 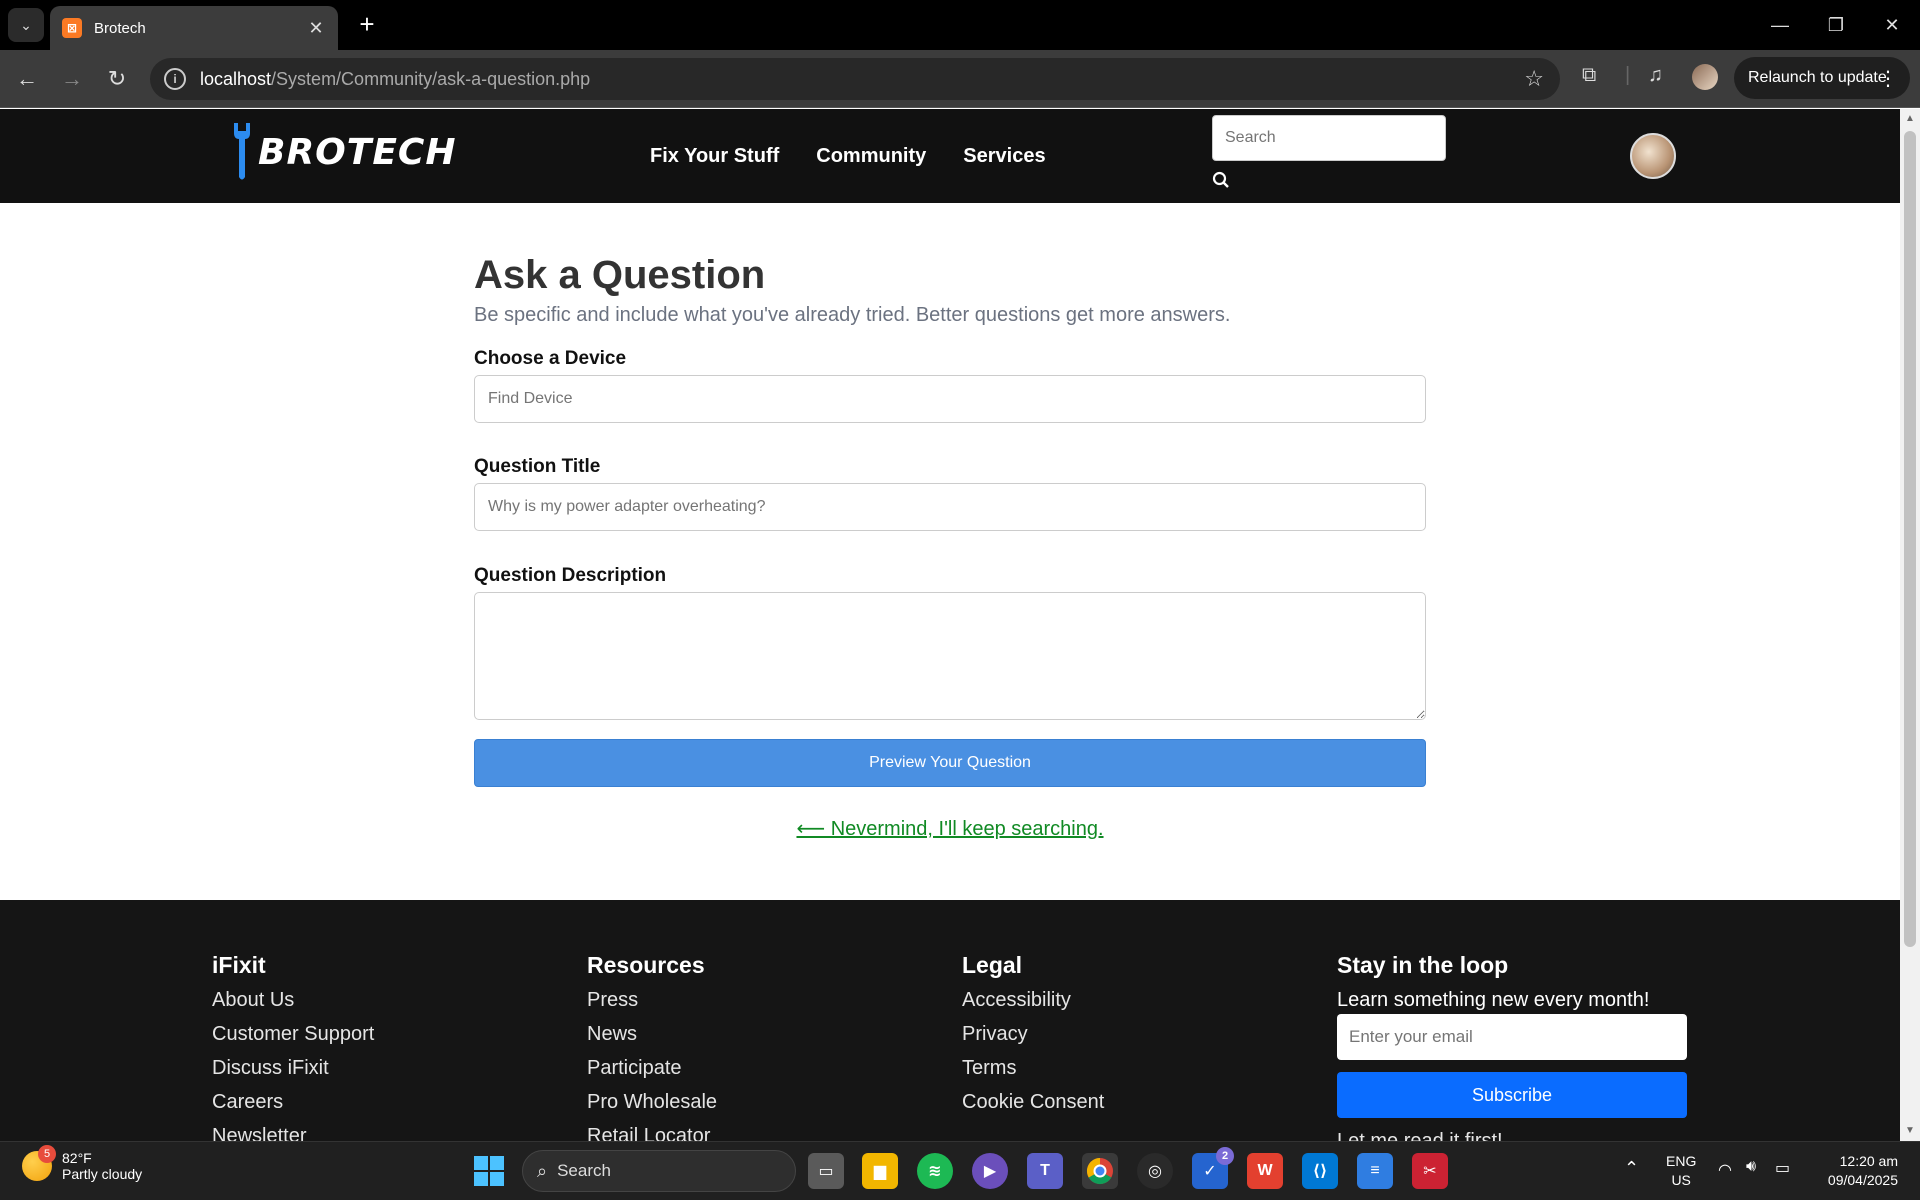 I want to click on scroll-down-arrow-icon: ▼, so click(x=1910, y=1130).